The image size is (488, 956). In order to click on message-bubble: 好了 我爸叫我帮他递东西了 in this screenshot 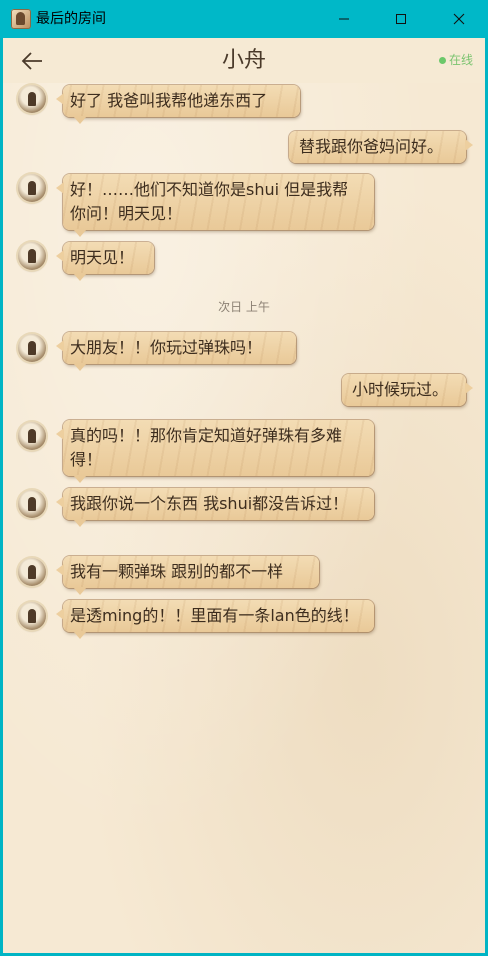, I will do `click(178, 104)`.